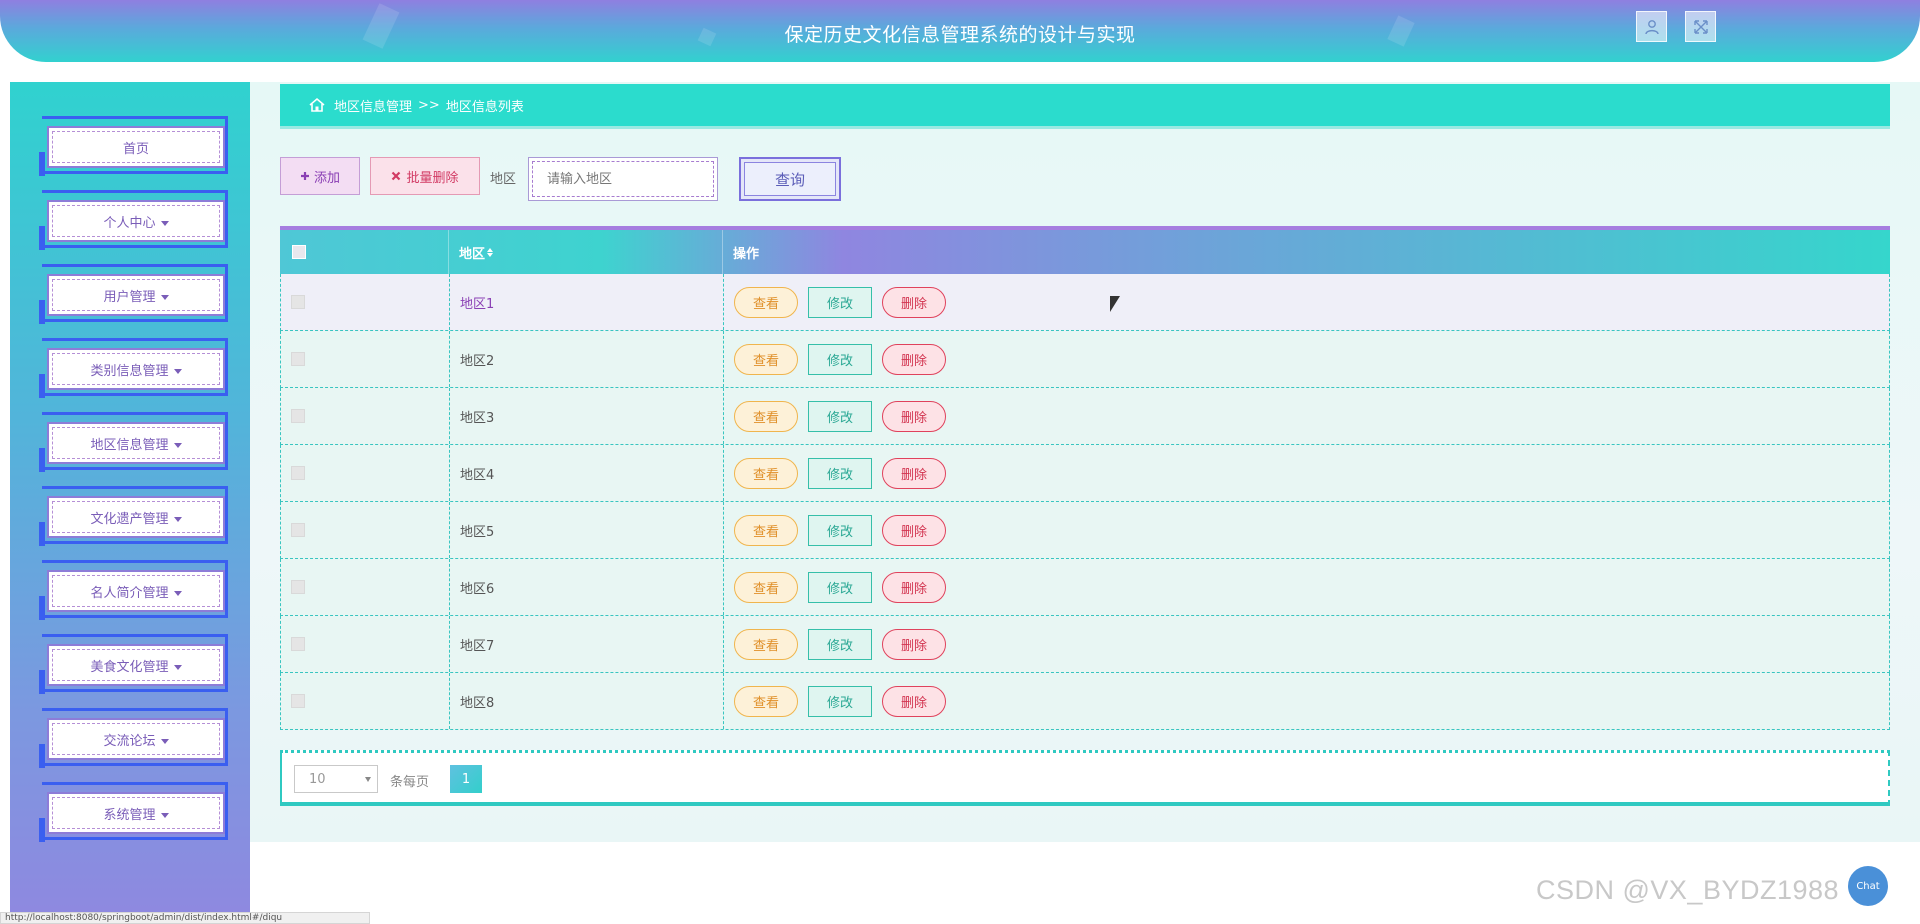 The height and width of the screenshot is (924, 1920). I want to click on sidebar-item-category-management: 类别信息管理, so click(131, 368).